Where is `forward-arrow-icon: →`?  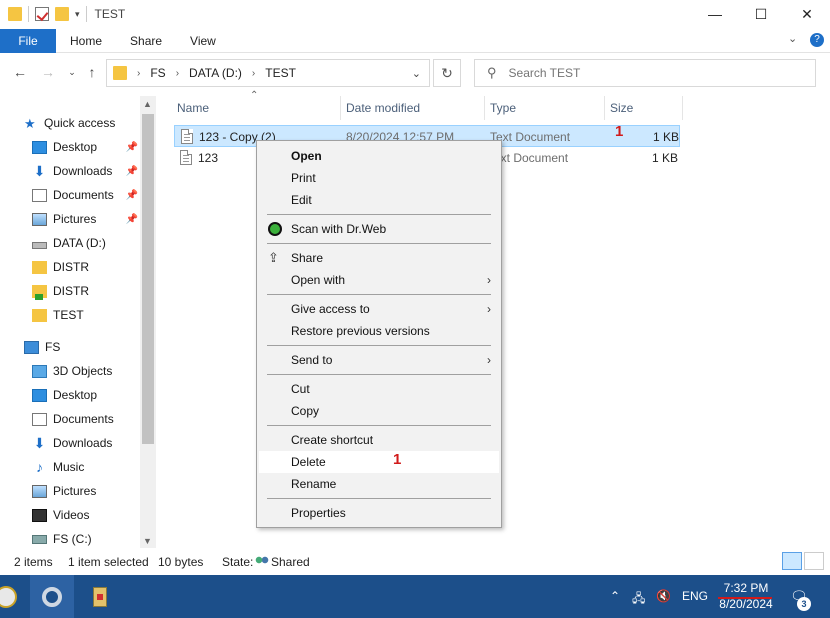
forward-arrow-icon: → is located at coordinates (48, 72).